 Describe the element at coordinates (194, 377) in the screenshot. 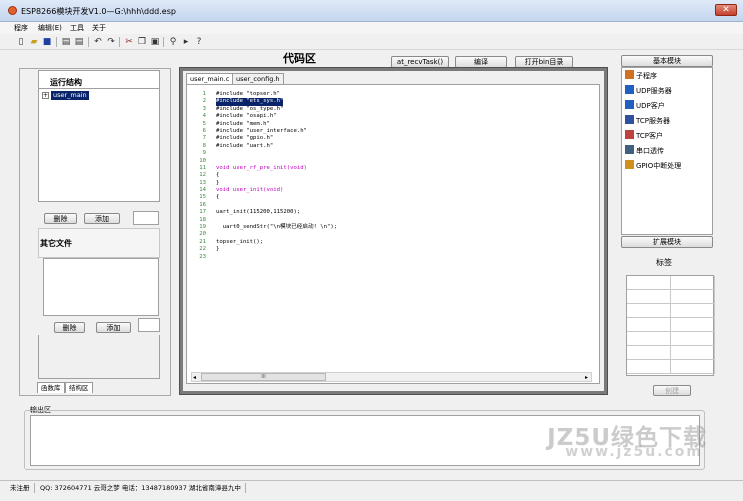

I see `scroll-left-arrow: ◂` at that location.